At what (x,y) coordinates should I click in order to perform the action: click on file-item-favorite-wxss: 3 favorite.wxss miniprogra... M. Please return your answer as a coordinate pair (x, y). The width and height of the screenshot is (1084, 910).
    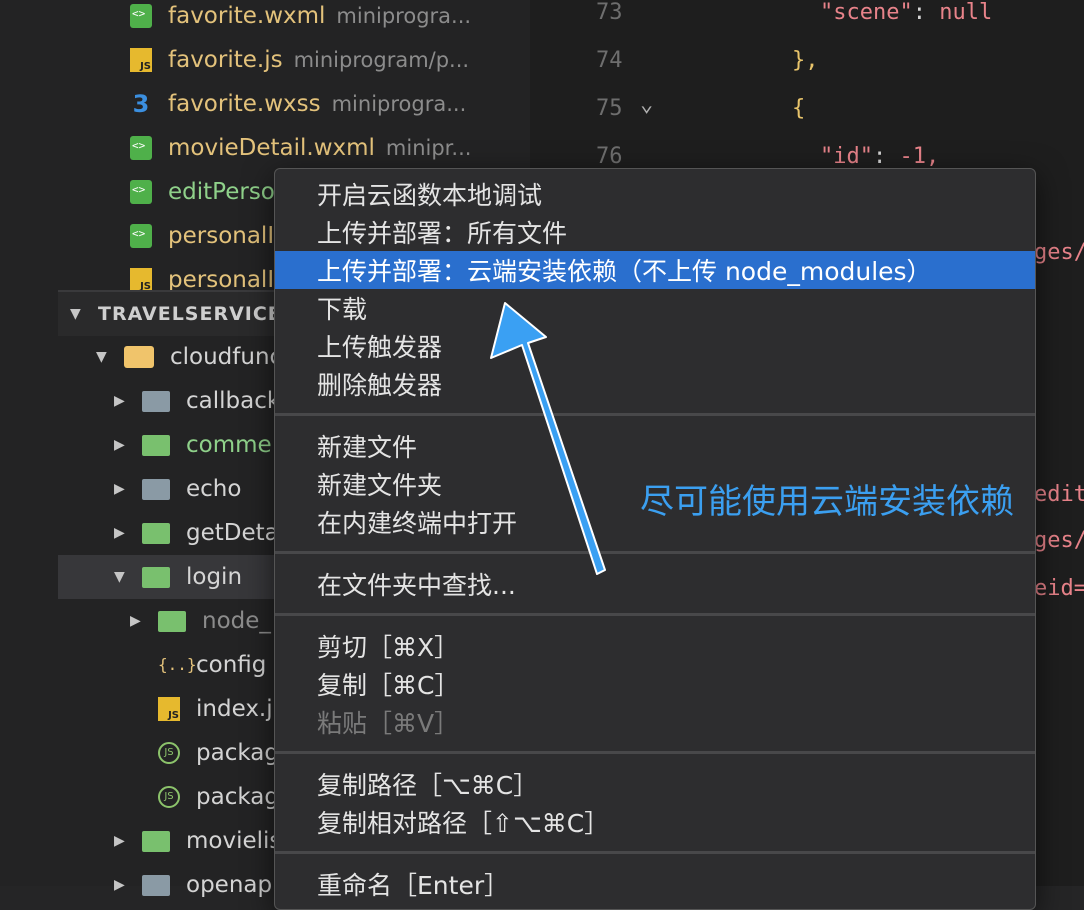
    Looking at the image, I should click on (307, 104).